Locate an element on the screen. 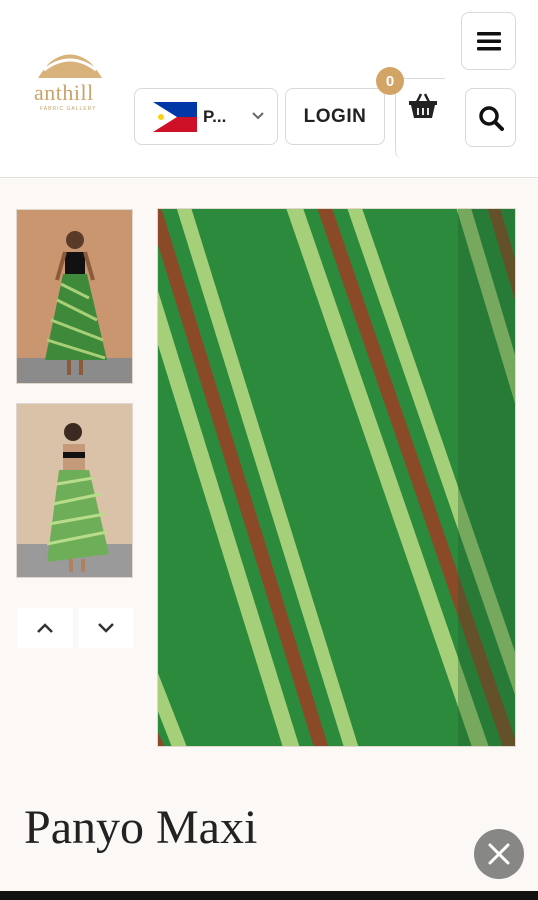 This screenshot has height=900, width=538. model-back-image is located at coordinates (74, 490).